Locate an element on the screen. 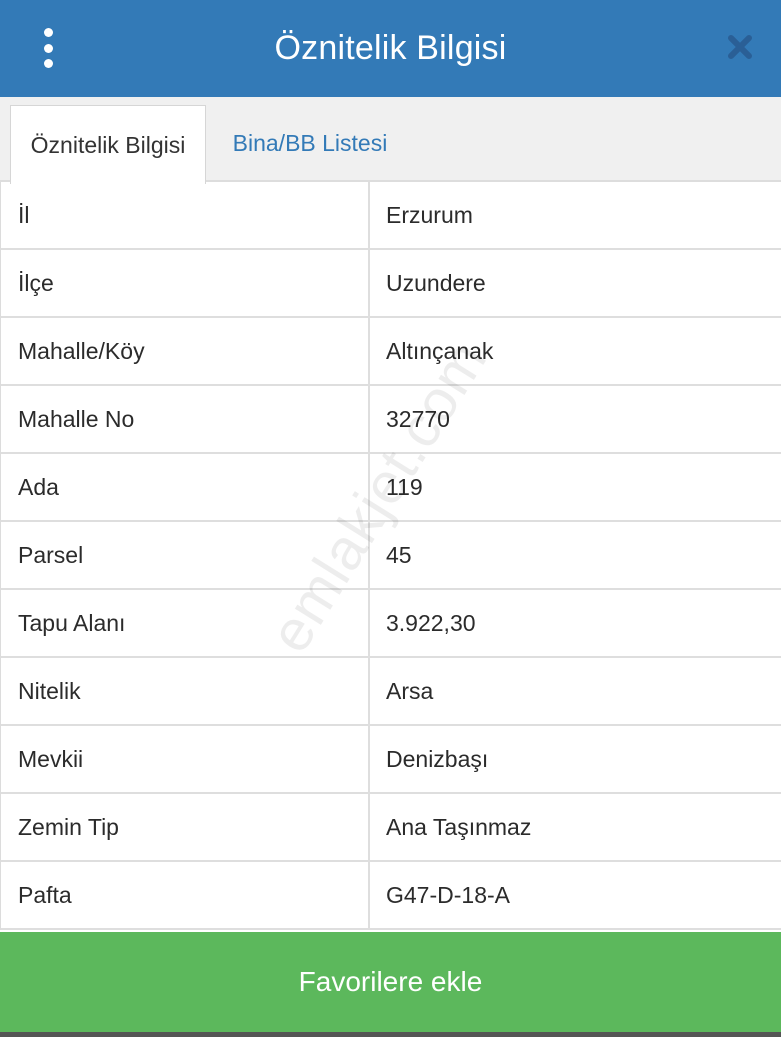 The height and width of the screenshot is (1037, 781). table-row: Mevkii Denizbaşı is located at coordinates (391, 760).